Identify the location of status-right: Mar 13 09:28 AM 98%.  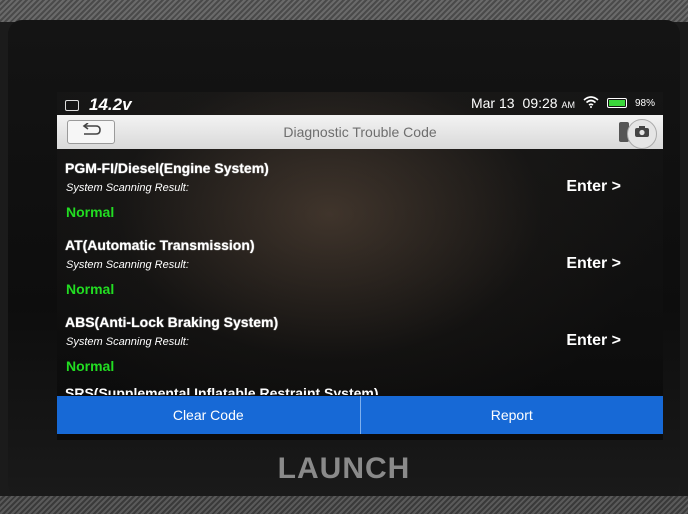
(563, 103).